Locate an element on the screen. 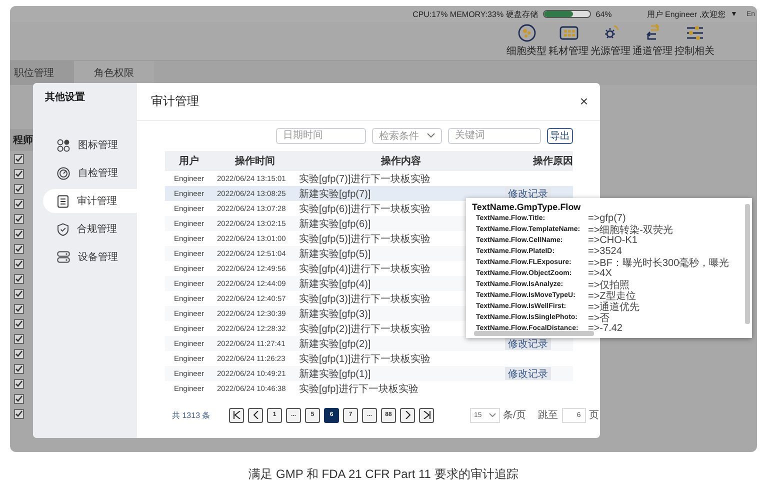 The image size is (767, 488). dialog-title: 审计管理 is located at coordinates (175, 101).